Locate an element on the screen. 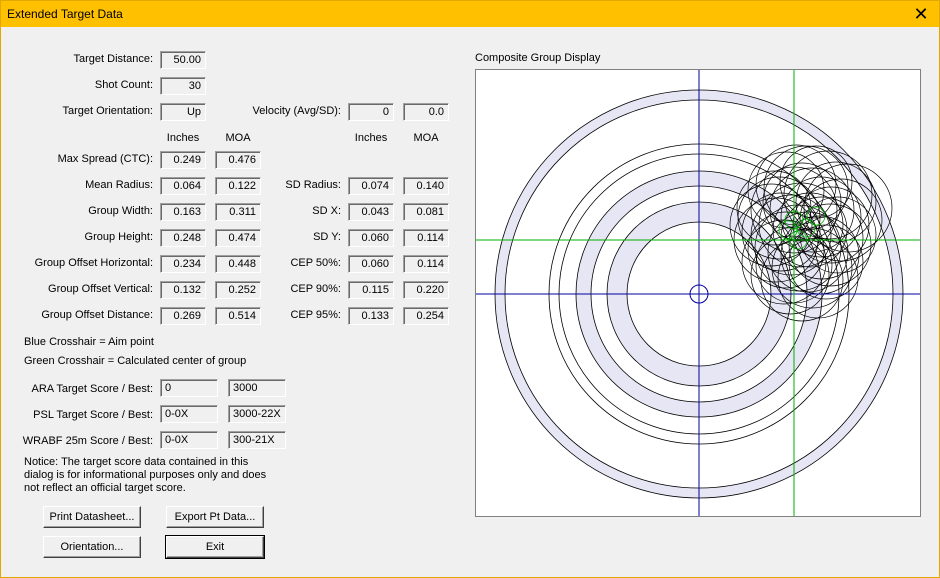  wrabf-score-field: 0-0X is located at coordinates (189, 440).